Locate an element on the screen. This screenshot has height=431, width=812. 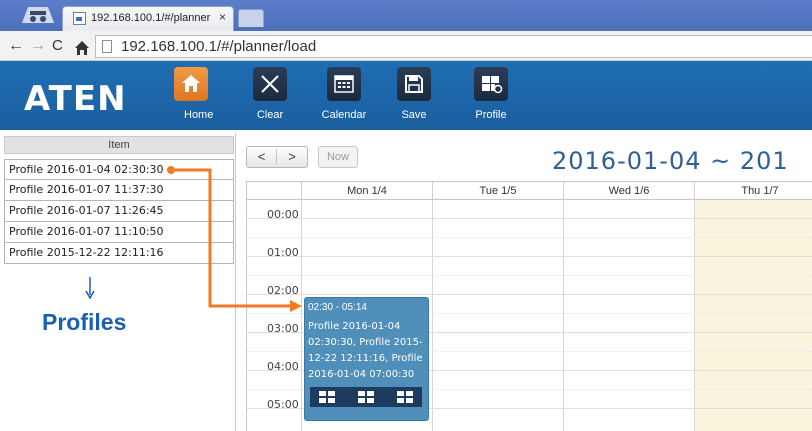
calendar-button-label: Calendar is located at coordinates (344, 115).